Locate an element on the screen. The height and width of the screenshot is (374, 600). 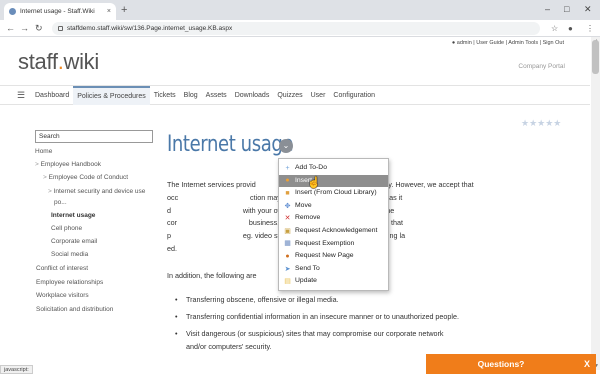
sidebar-item-employee-relationships: Employee relationships is located at coordinates (69, 282).